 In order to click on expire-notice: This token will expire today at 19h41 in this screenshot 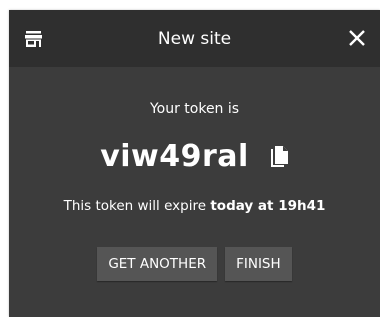, I will do `click(194, 206)`.